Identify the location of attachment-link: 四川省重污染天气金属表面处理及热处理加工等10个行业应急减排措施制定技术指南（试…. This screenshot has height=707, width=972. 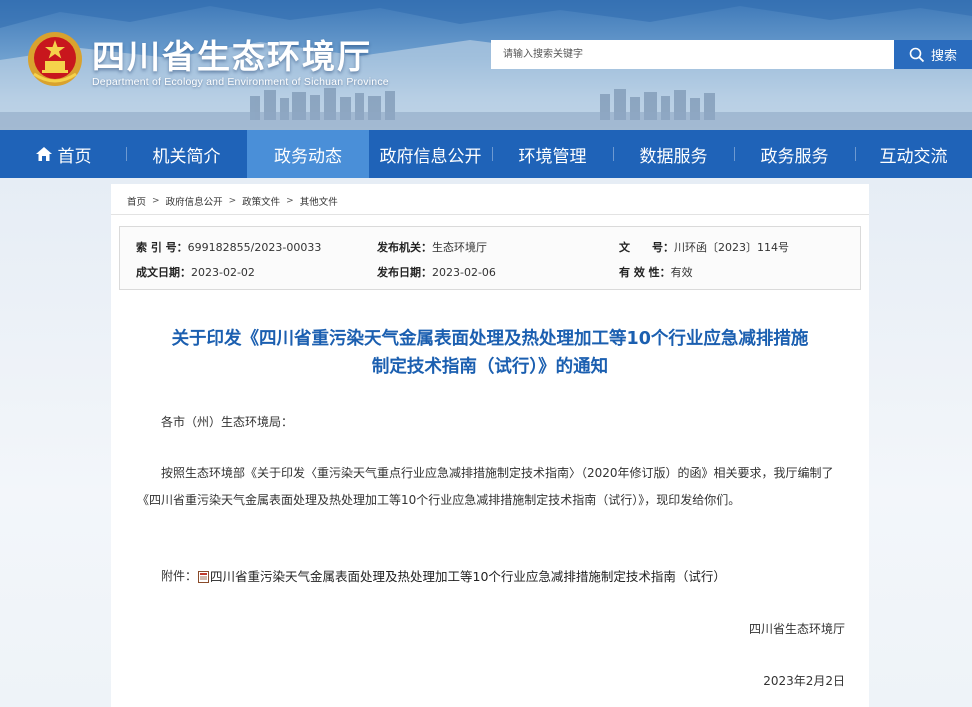
(468, 575).